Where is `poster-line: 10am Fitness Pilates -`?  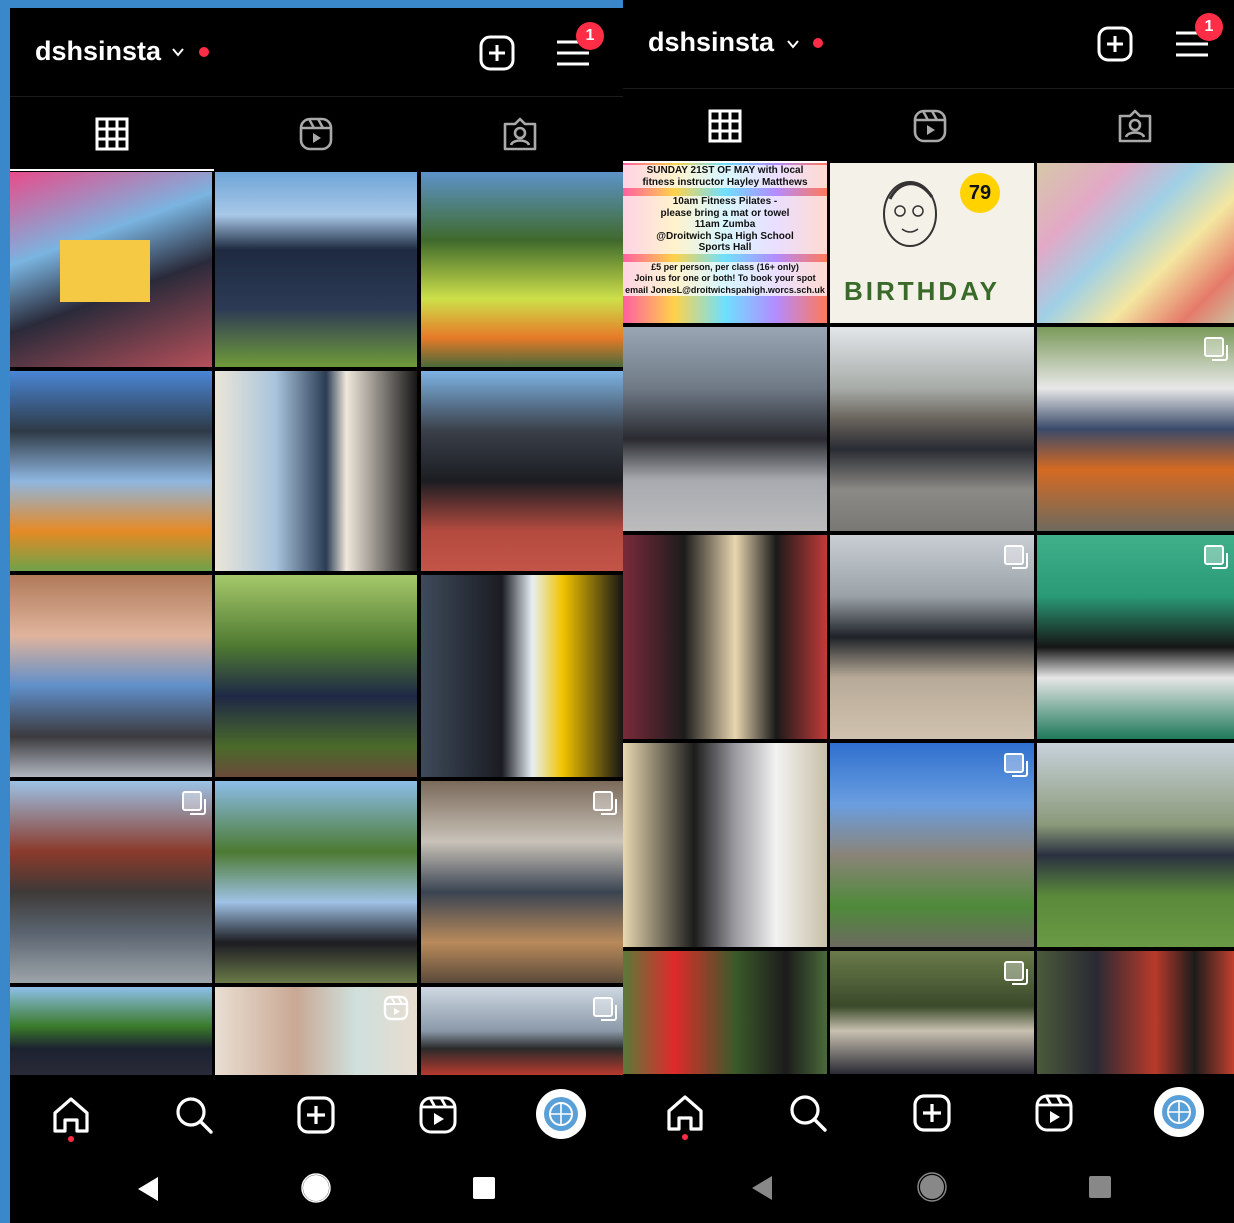
poster-line: 10am Fitness Pilates - is located at coordinates (725, 202).